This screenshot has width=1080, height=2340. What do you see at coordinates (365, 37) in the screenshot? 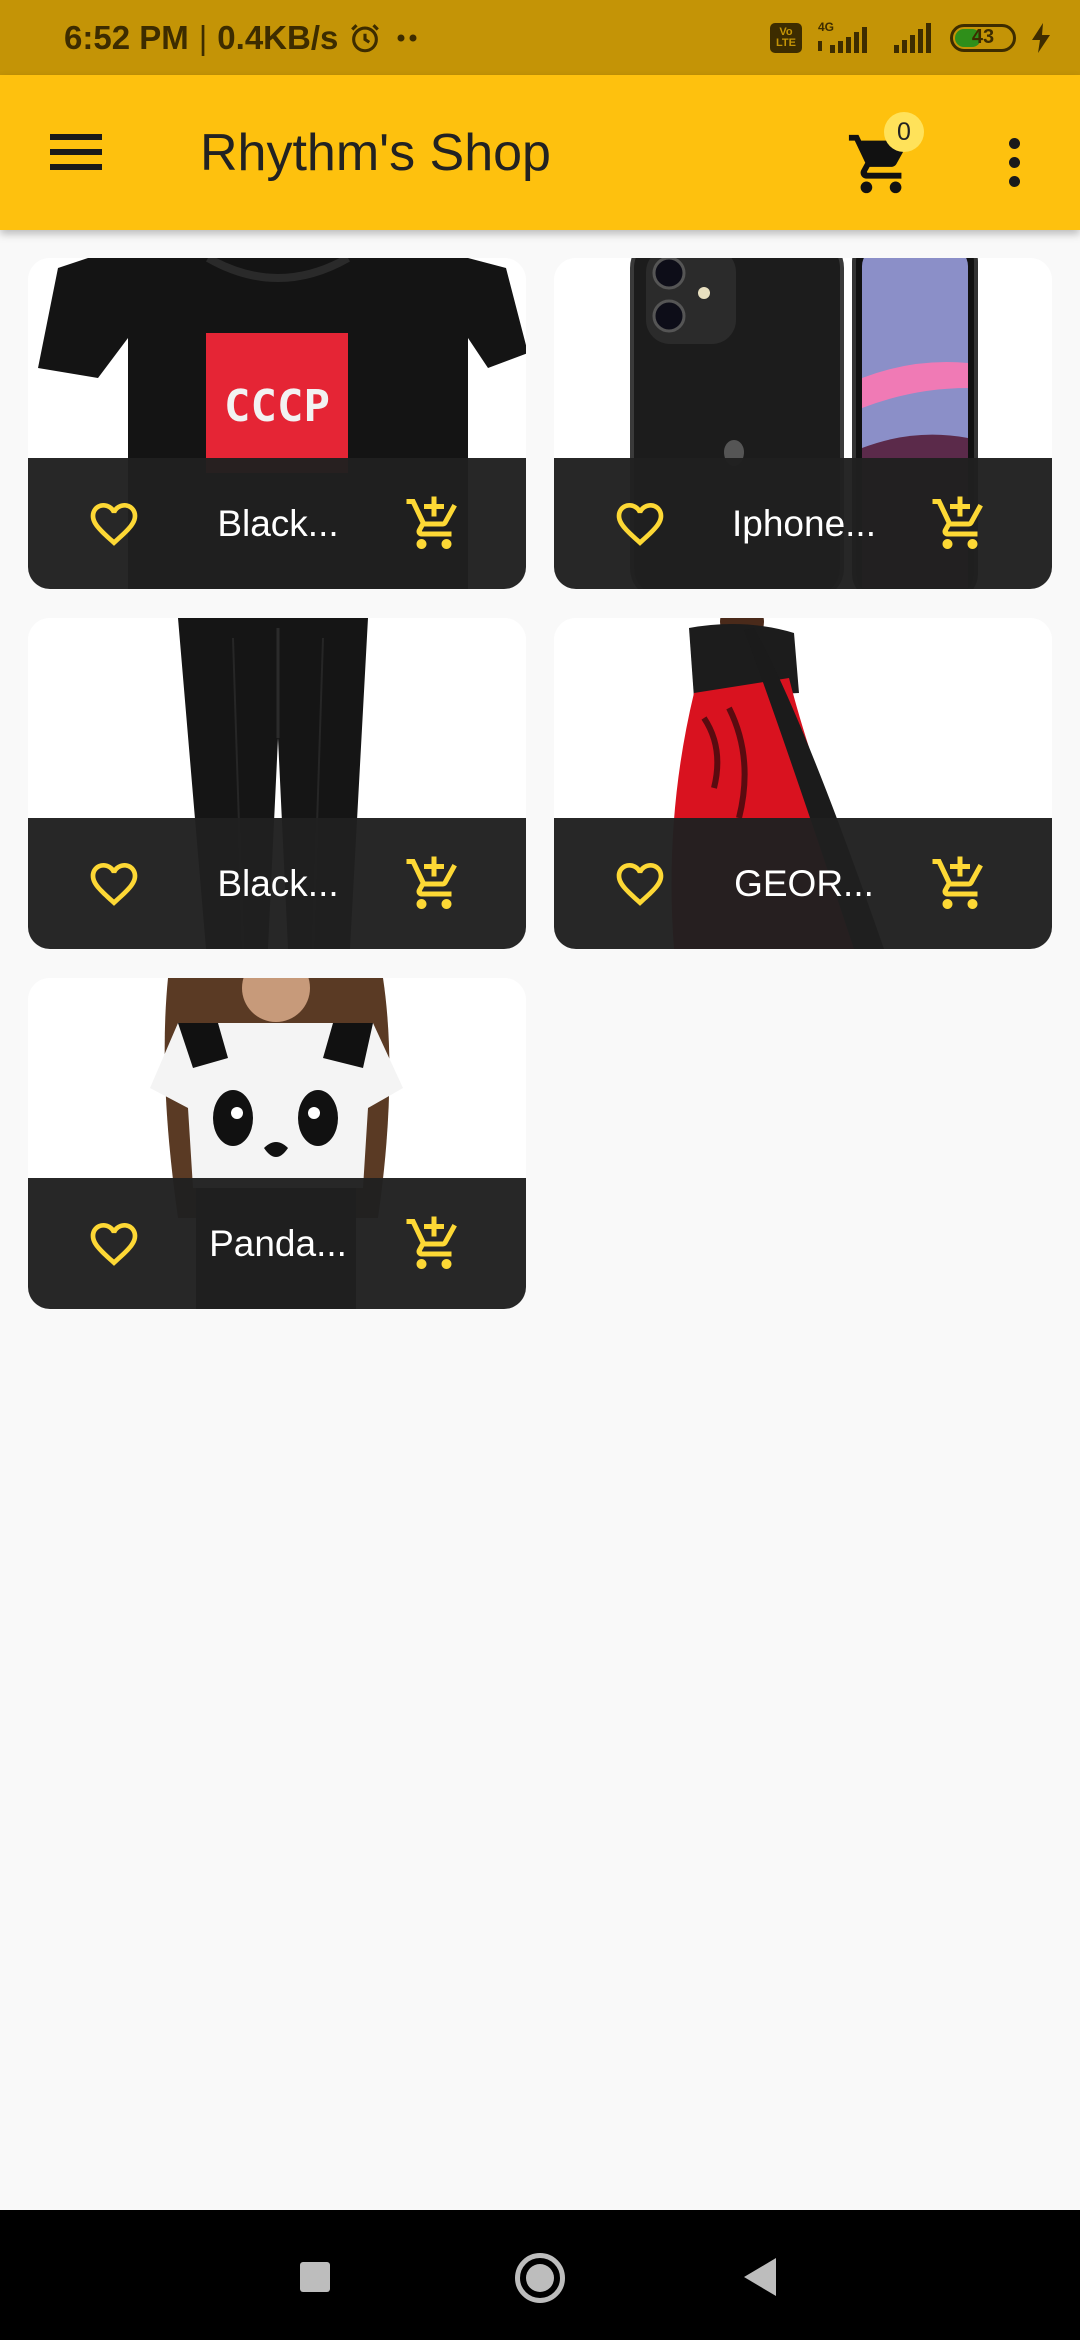
I see `alarm-icon` at bounding box center [365, 37].